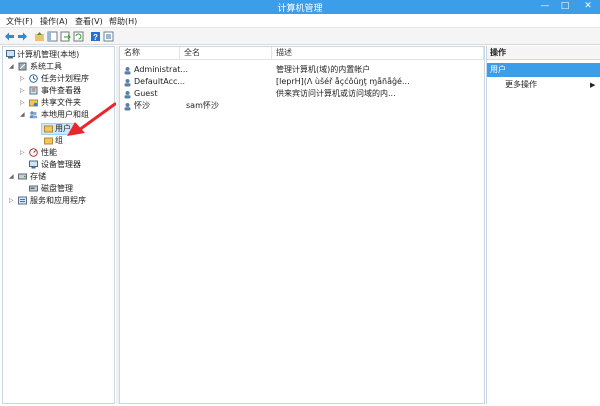  What do you see at coordinates (33, 103) in the screenshot?
I see `shared-folder-icon` at bounding box center [33, 103].